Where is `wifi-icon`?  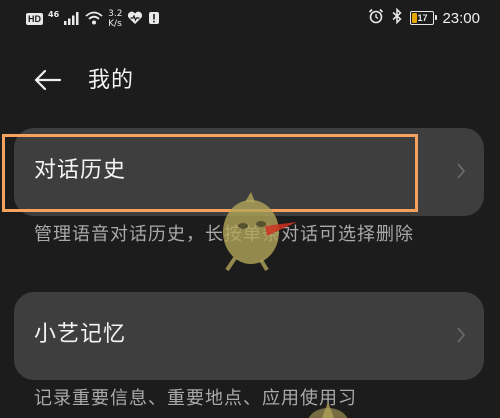
wifi-icon is located at coordinates (94, 19).